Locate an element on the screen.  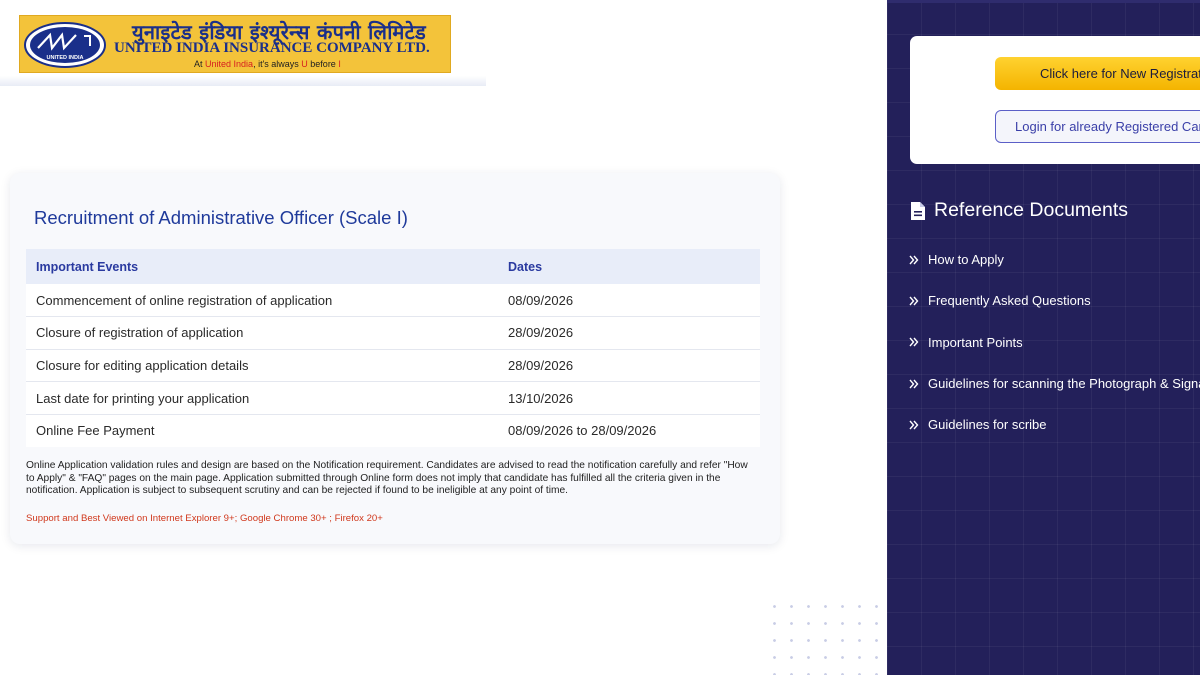
date-cell: 13/10/2026 is located at coordinates (634, 398).